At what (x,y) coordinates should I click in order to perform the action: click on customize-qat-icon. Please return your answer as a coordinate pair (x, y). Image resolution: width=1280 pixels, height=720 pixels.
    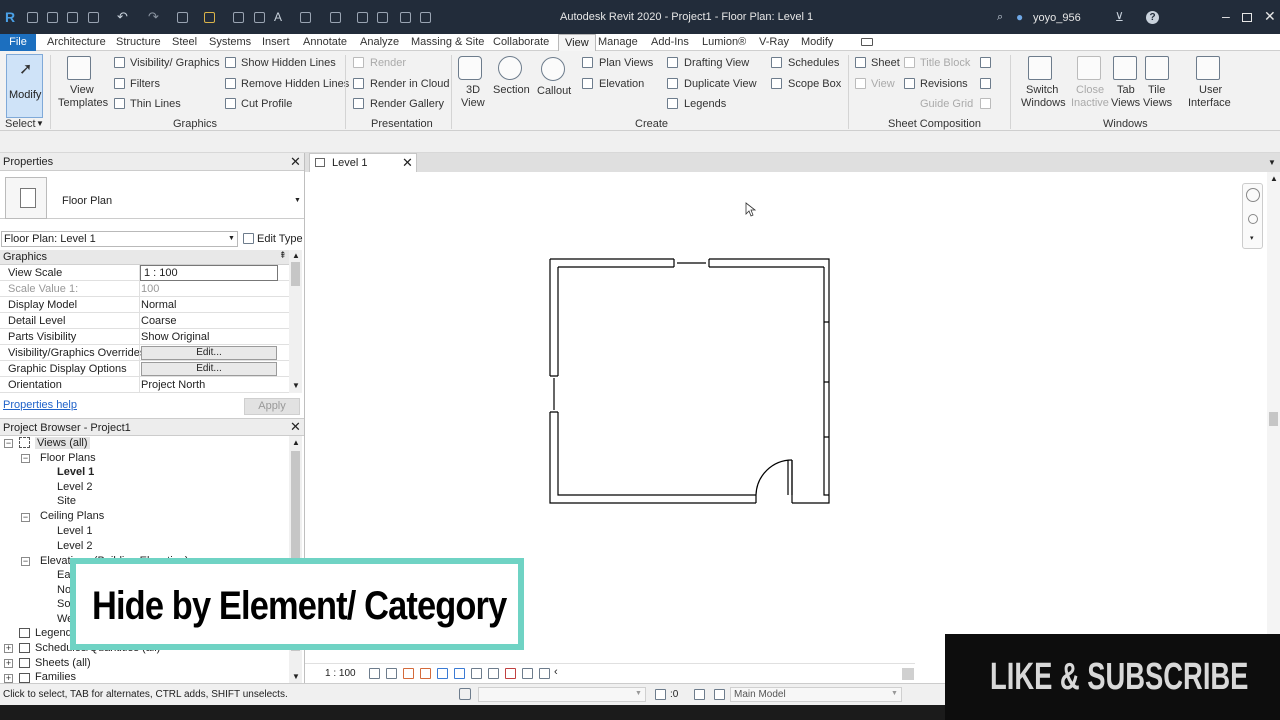
    Looking at the image, I should click on (425, 17).